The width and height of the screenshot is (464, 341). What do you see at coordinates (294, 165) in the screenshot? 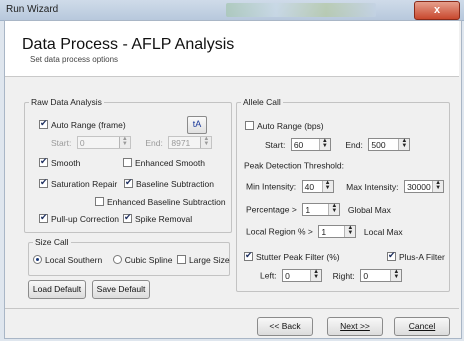
I see `peak-threshold-text: Peak Detection Threshold:` at bounding box center [294, 165].